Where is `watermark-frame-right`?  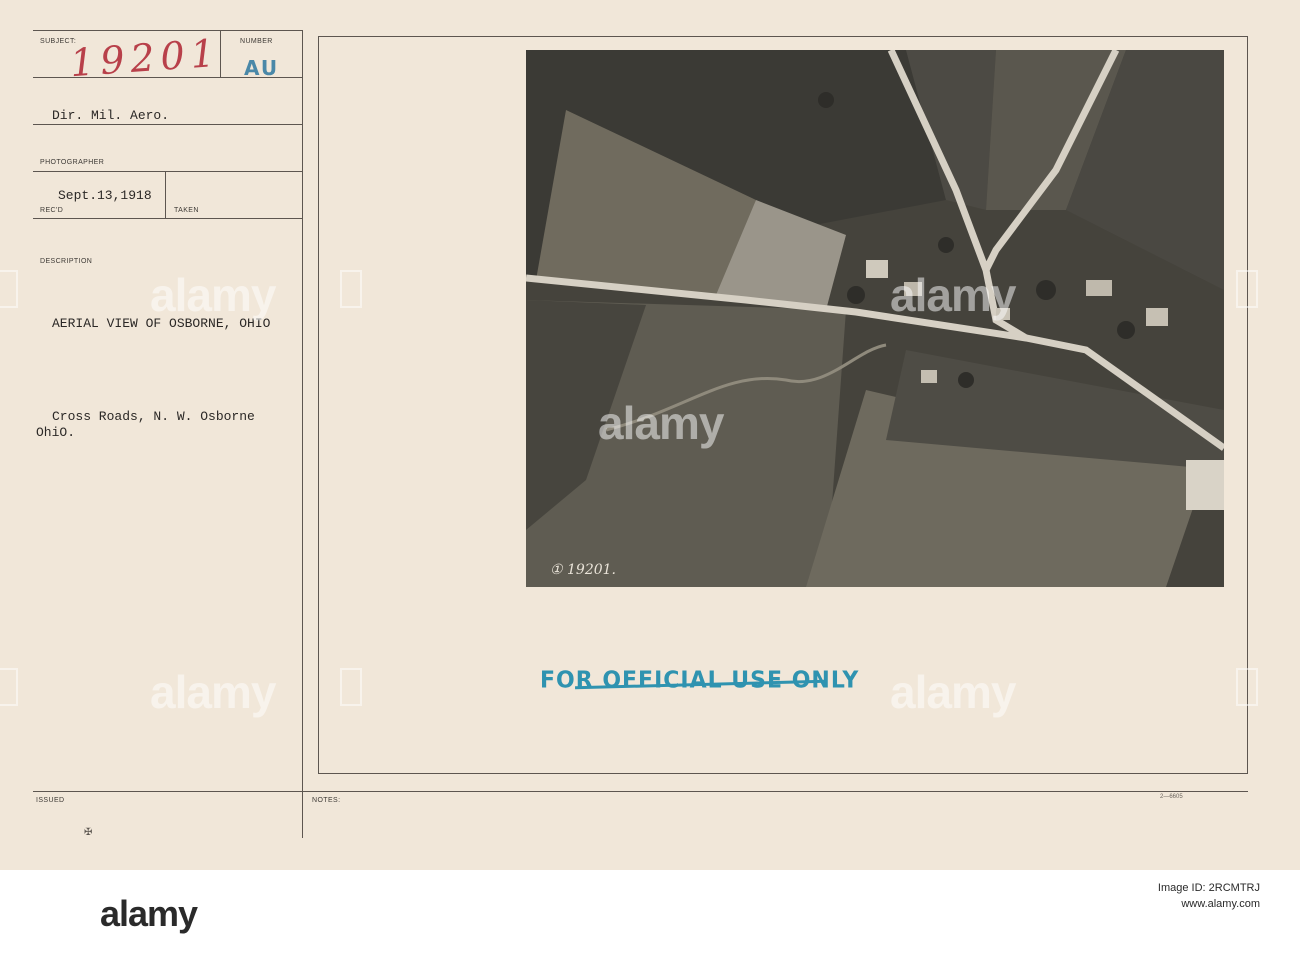 watermark-frame-right is located at coordinates (1247, 289).